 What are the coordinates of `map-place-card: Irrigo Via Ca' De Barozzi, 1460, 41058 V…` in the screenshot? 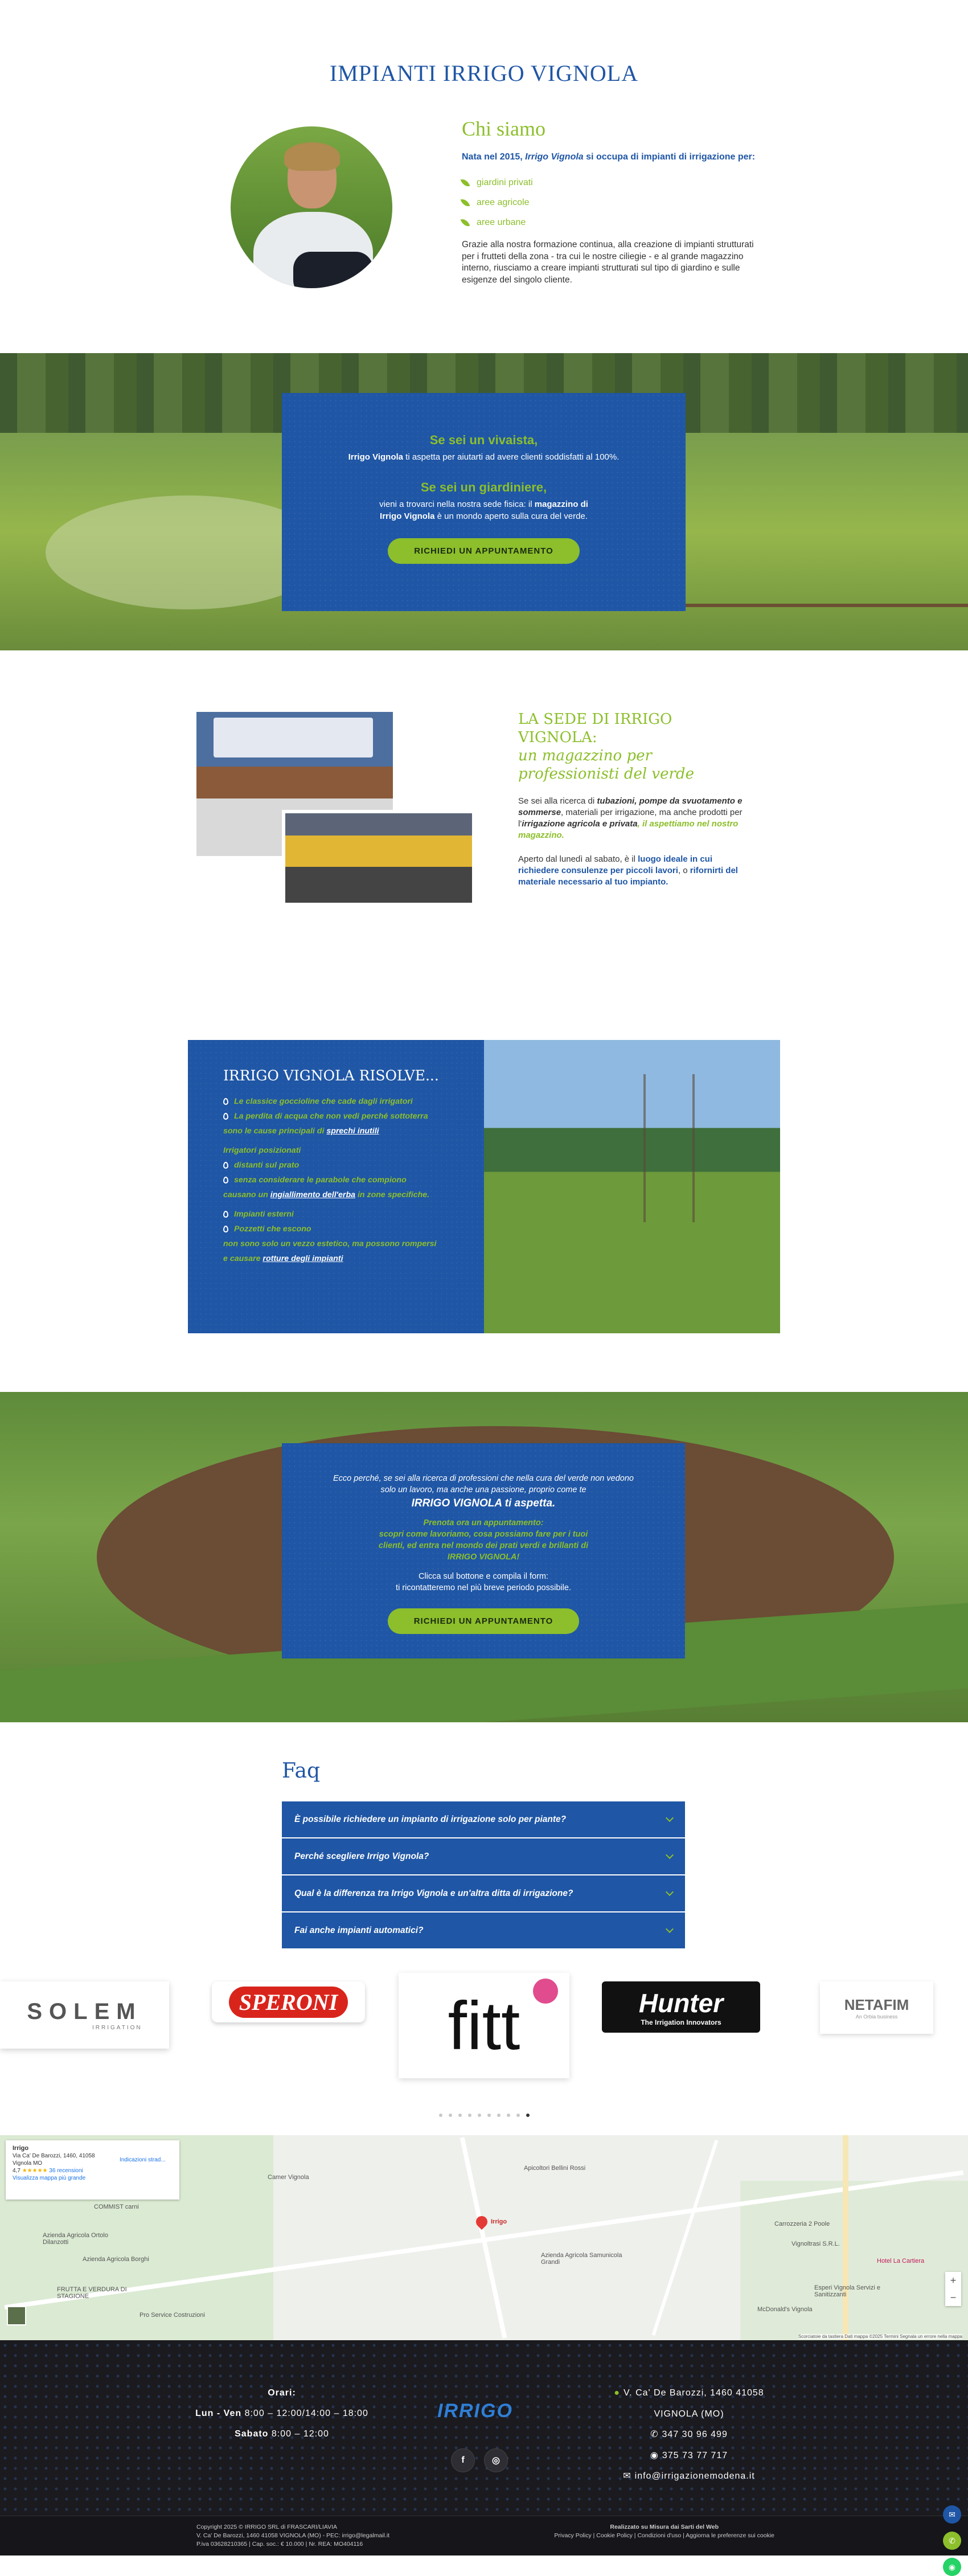 It's located at (93, 2170).